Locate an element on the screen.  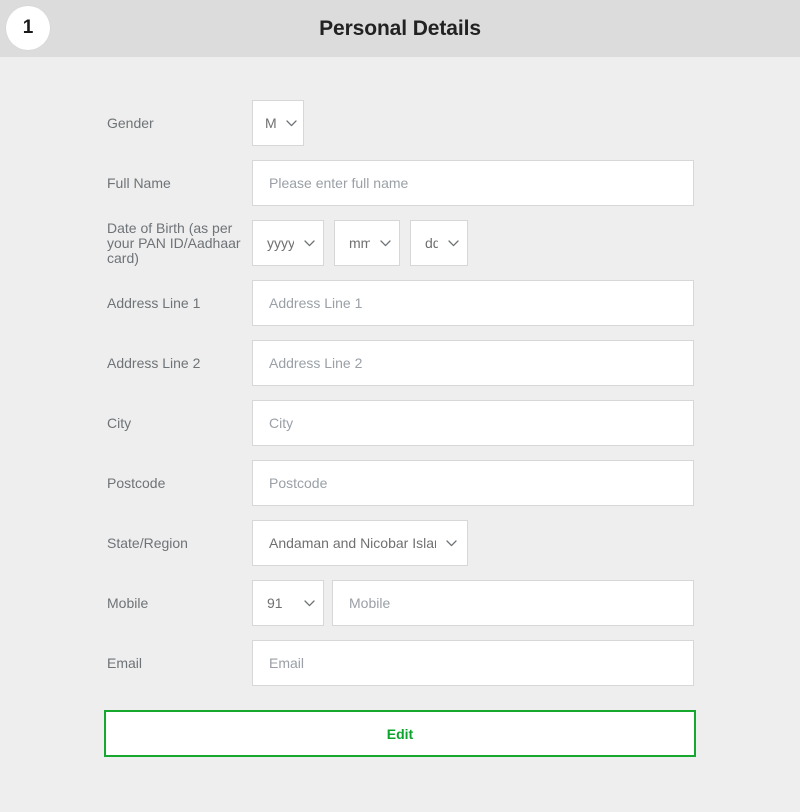
control-gender: M is located at coordinates (278, 123).